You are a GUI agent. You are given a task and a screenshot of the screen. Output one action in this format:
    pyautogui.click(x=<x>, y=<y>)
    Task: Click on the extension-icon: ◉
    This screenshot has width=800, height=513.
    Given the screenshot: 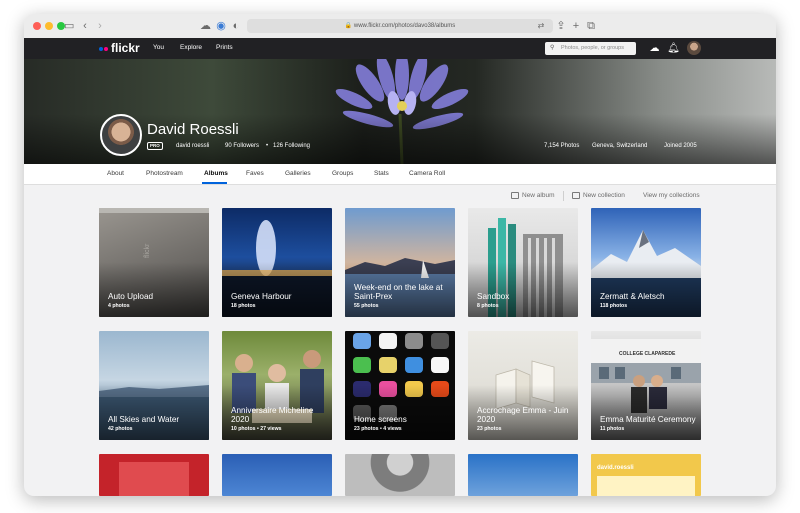 What is the action you would take?
    pyautogui.click(x=221, y=26)
    